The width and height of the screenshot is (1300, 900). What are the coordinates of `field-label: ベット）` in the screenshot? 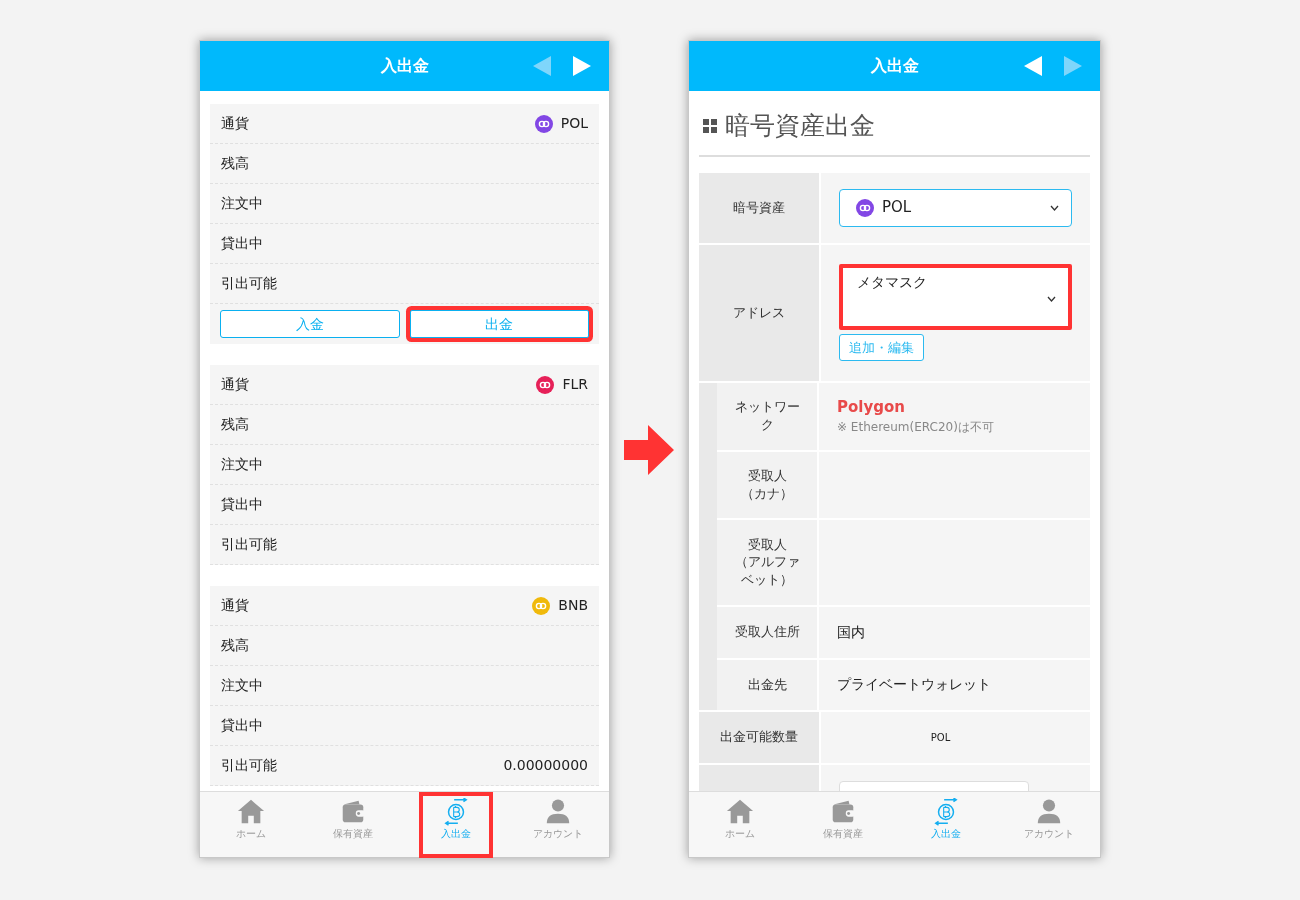 It's located at (767, 579).